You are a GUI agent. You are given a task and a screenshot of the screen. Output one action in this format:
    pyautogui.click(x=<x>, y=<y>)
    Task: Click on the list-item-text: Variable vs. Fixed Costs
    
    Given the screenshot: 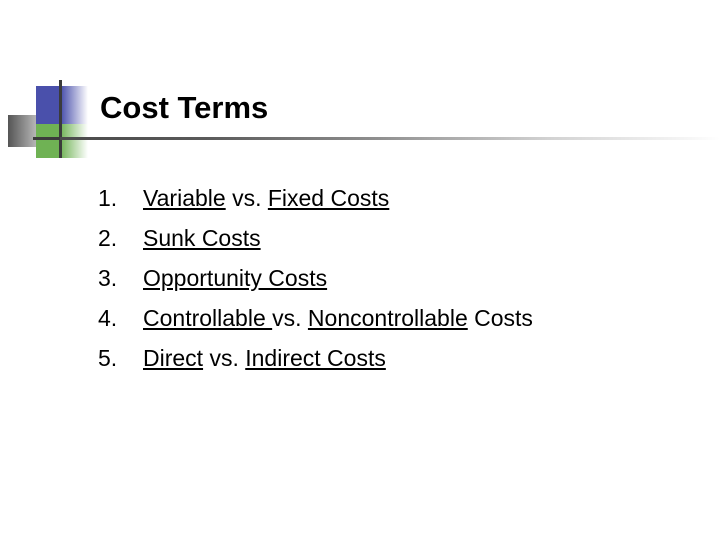 What is the action you would take?
    pyautogui.click(x=266, y=198)
    